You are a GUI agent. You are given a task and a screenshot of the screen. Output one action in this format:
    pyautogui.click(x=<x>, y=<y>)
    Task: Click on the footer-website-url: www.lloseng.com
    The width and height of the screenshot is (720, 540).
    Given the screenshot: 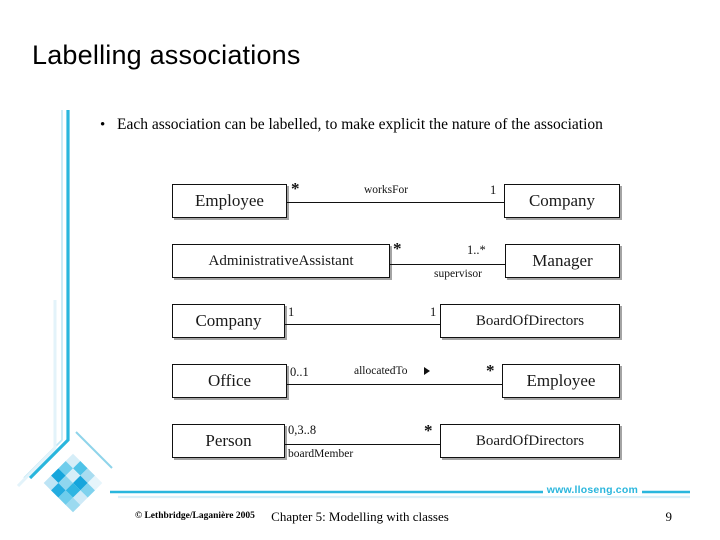 What is the action you would take?
    pyautogui.click(x=592, y=490)
    